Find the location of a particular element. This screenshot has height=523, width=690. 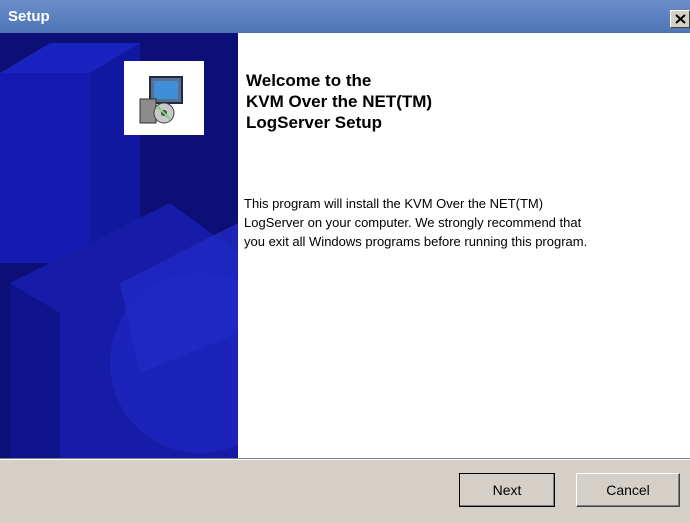

welcome-line-3: LogServer Setup is located at coordinates (314, 122).